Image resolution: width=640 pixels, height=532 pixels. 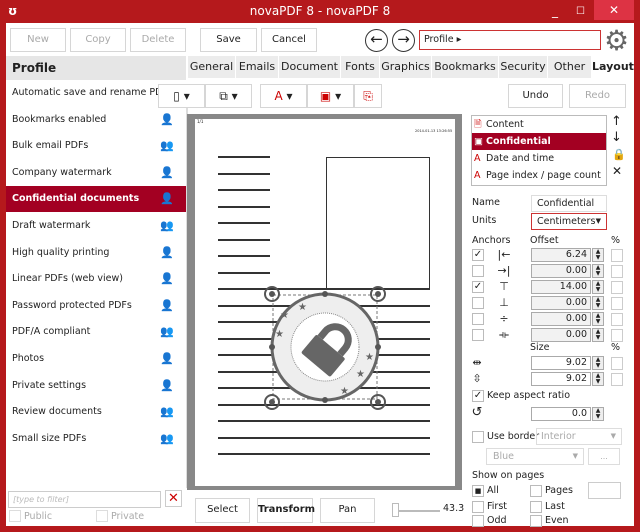 I want to click on gear-icon: ⚙, so click(x=616, y=40).